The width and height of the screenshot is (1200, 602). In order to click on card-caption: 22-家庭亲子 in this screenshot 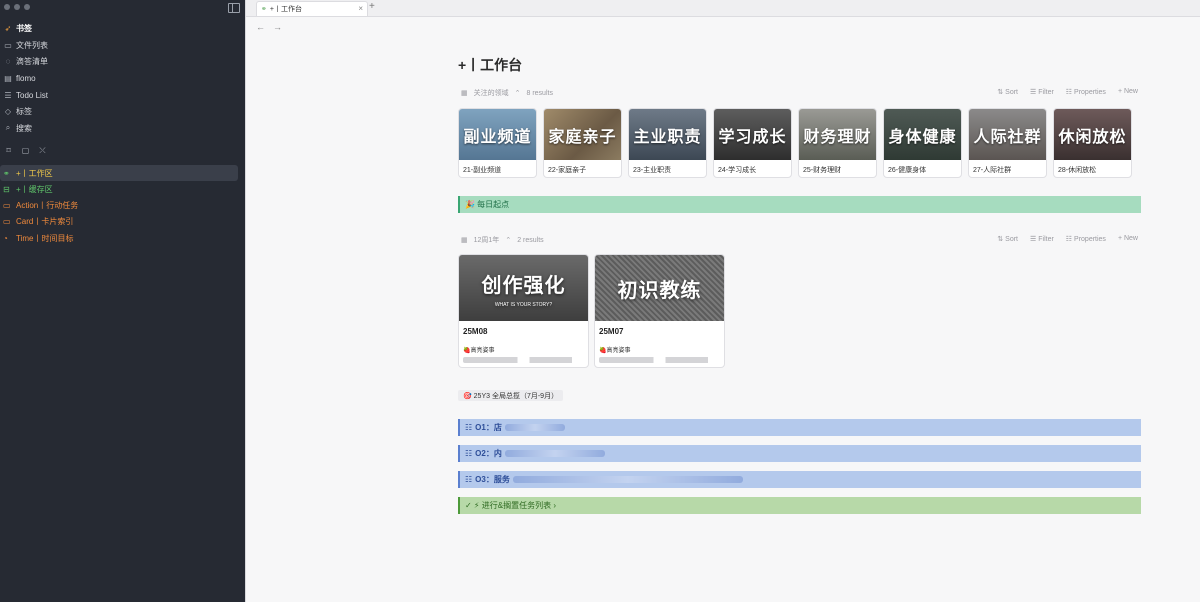, I will do `click(567, 170)`.